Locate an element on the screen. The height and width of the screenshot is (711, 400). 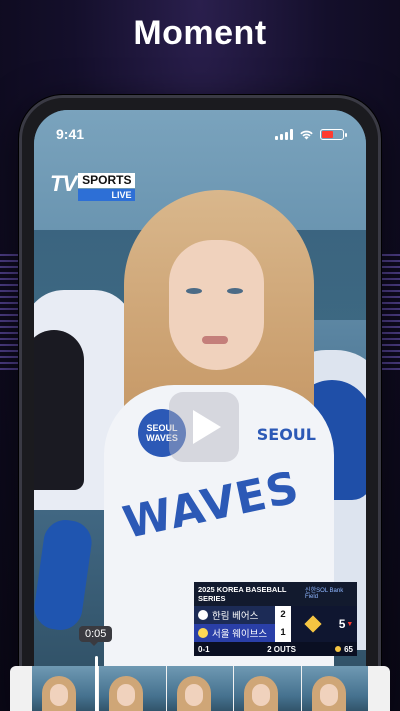
face is located at coordinates (216, 305).